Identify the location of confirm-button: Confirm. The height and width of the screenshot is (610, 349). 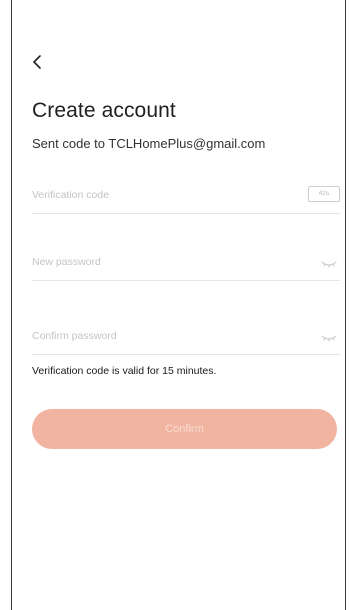
(184, 429).